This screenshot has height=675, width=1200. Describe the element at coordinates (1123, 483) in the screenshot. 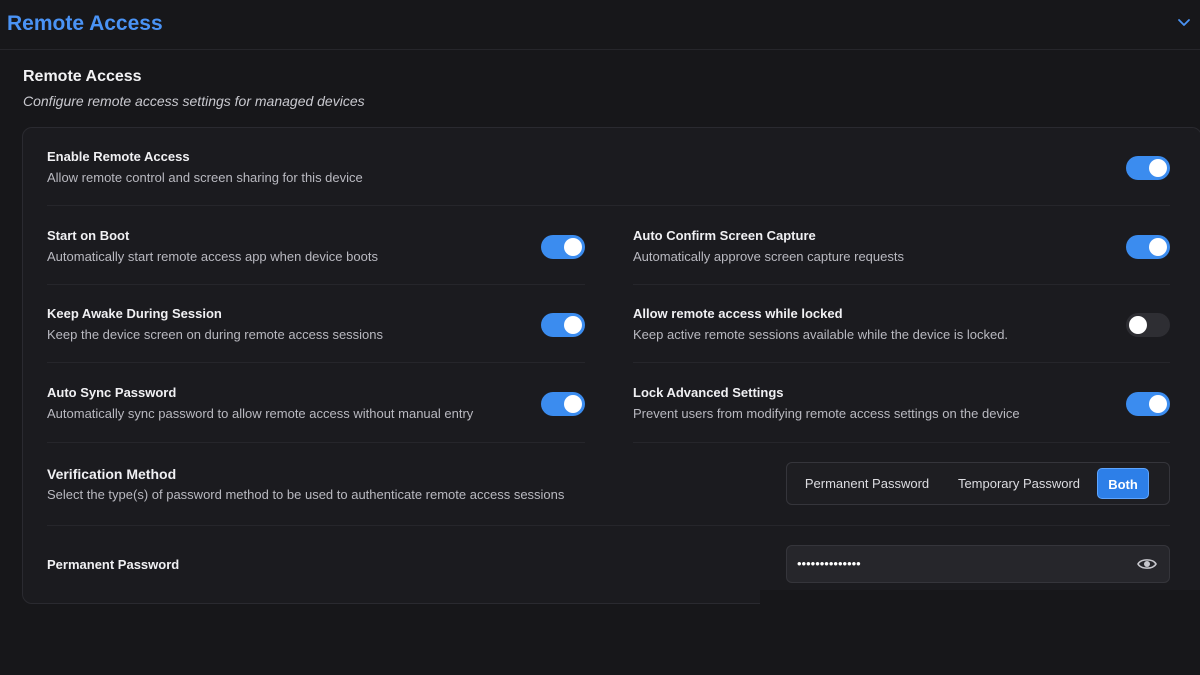

I see `option-both: Both` at that location.